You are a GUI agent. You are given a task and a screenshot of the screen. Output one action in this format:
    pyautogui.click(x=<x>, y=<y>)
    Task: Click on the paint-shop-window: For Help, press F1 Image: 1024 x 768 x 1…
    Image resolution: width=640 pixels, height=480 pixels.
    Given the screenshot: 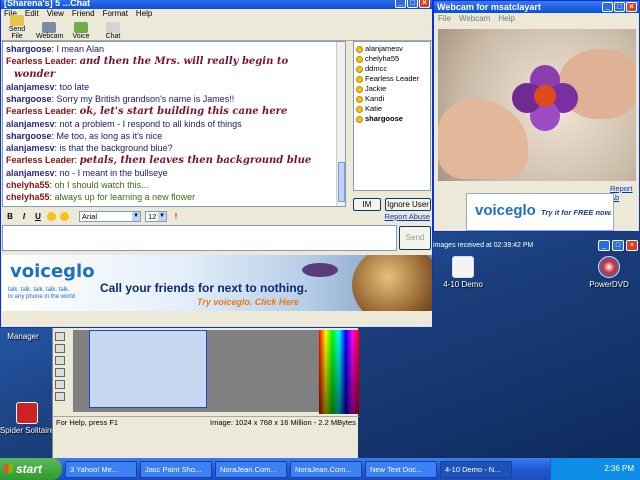 What is the action you would take?
    pyautogui.click(x=205, y=393)
    